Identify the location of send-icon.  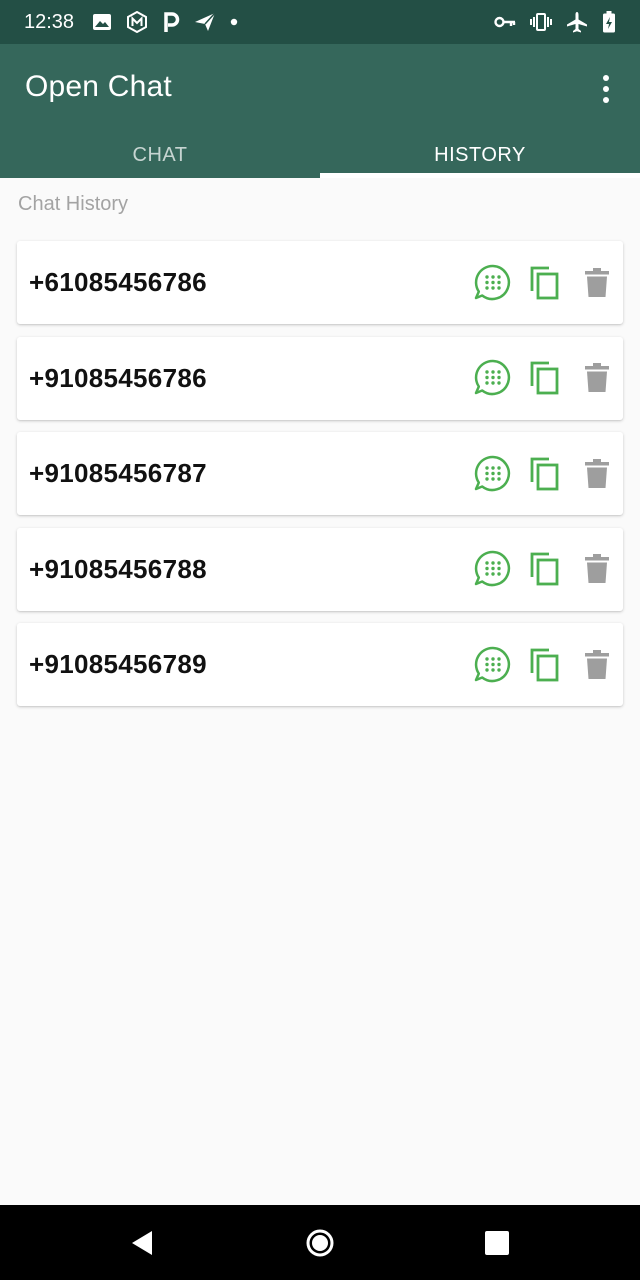
(205, 22).